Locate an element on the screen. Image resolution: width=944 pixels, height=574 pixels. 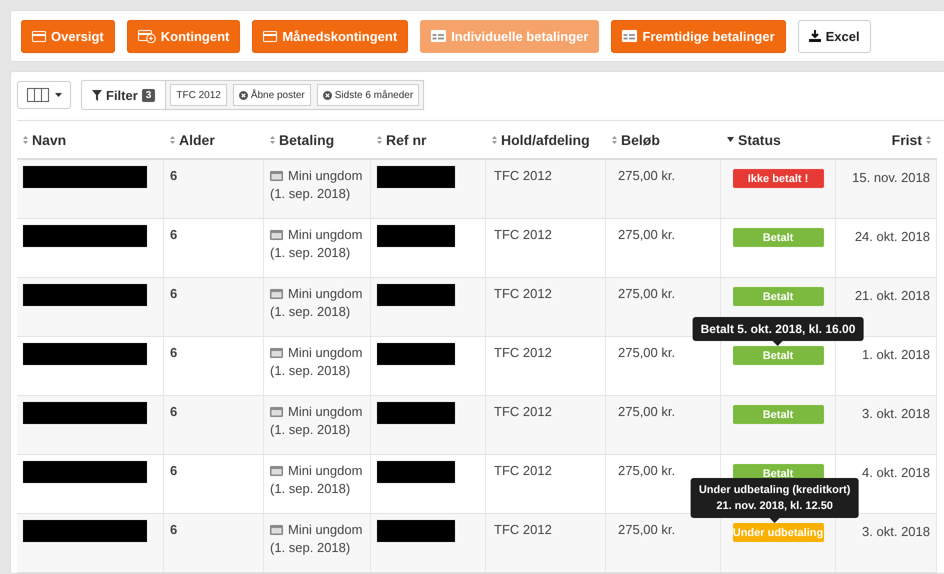
filter-count: 3 is located at coordinates (149, 95).